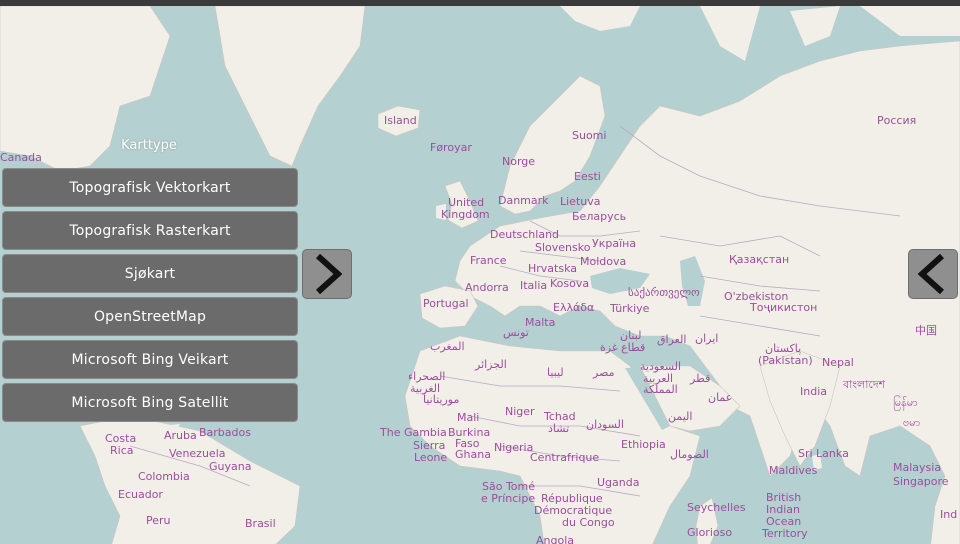 The width and height of the screenshot is (960, 544). I want to click on panel-expand-button, so click(933, 274).